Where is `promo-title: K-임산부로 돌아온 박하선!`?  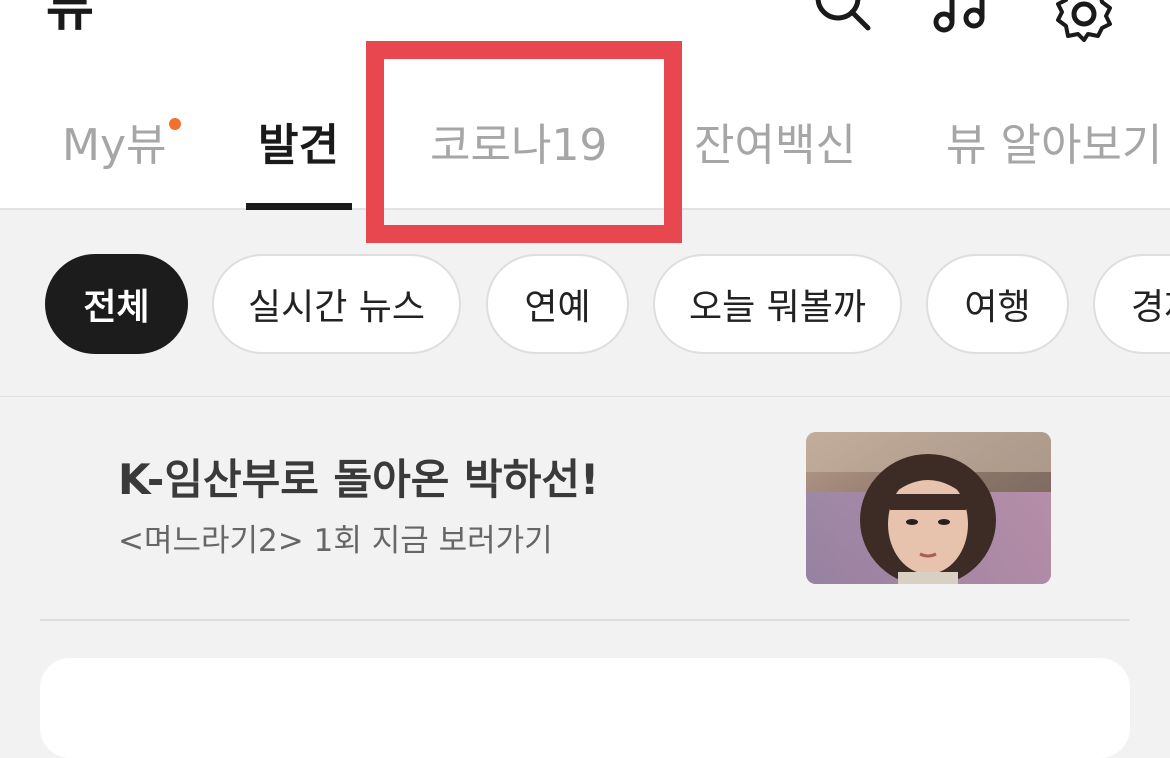 promo-title: K-임산부로 돌아온 박하선! is located at coordinates (359, 479).